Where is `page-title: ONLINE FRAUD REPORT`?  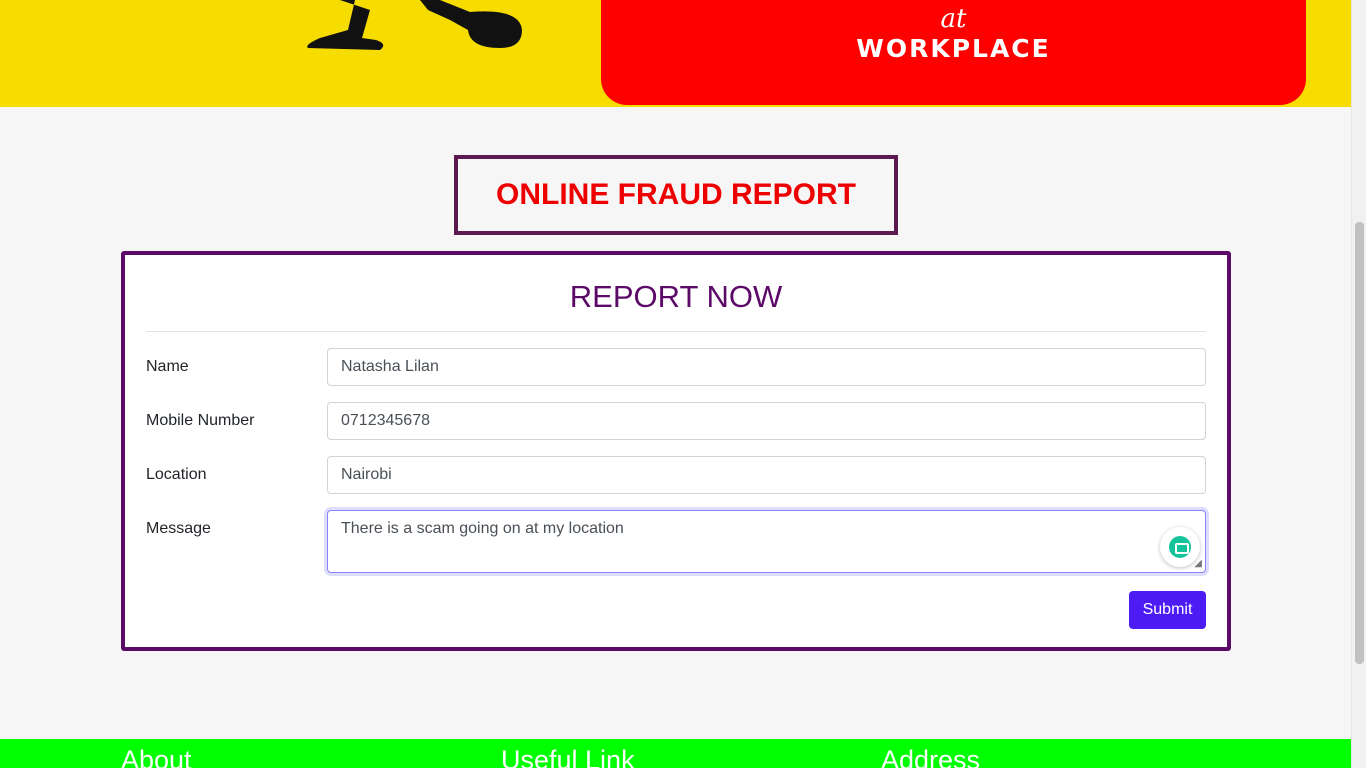 page-title: ONLINE FRAUD REPORT is located at coordinates (676, 194).